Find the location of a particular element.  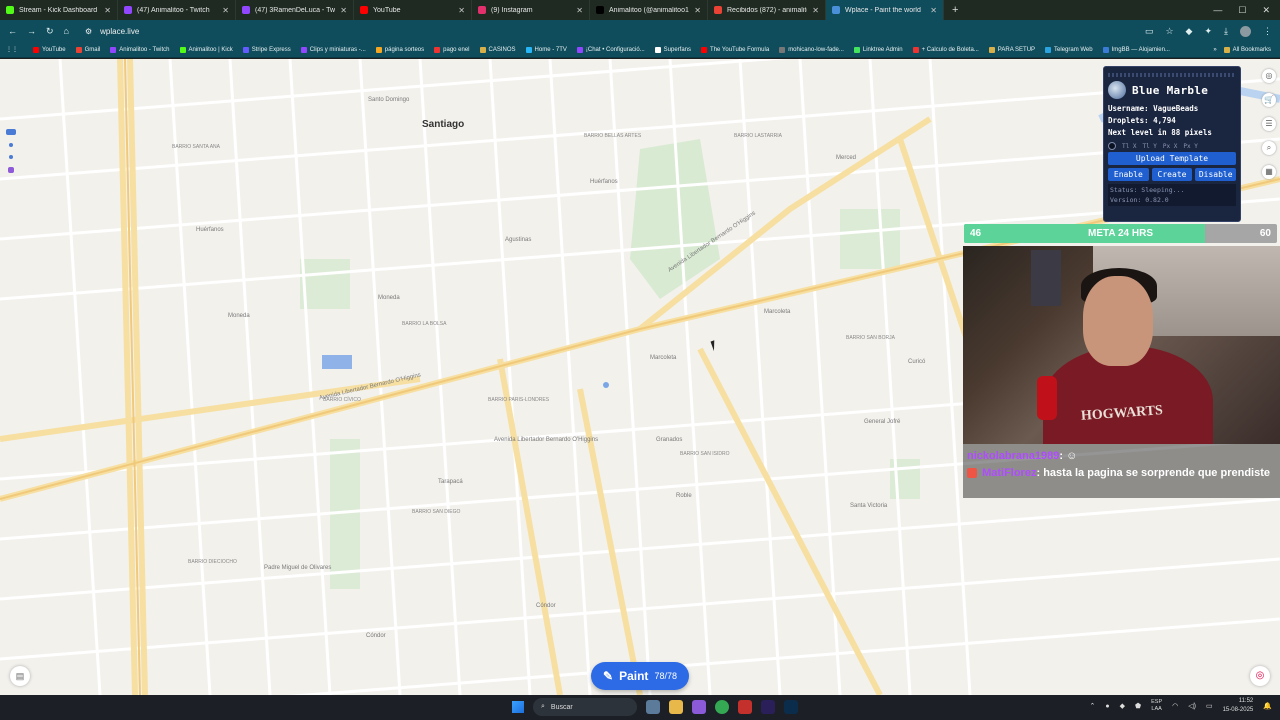

tile-x-input: Tl X is located at coordinates (1129, 146).